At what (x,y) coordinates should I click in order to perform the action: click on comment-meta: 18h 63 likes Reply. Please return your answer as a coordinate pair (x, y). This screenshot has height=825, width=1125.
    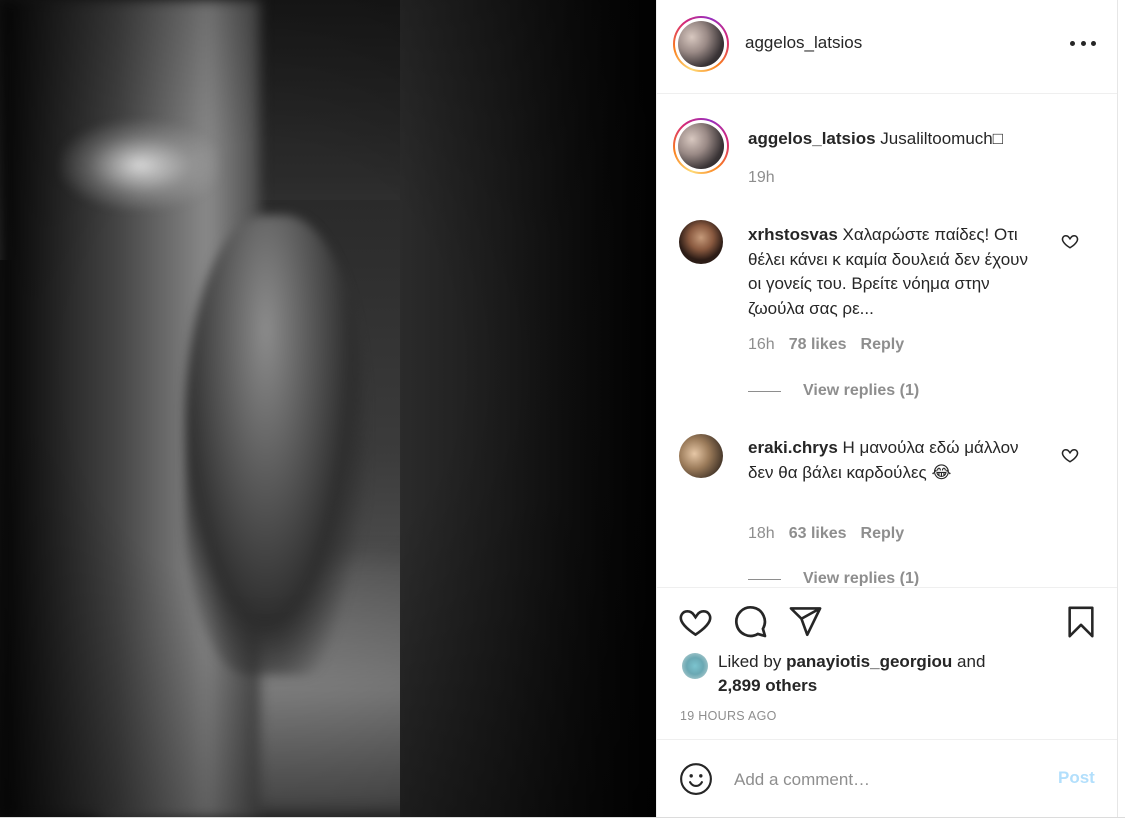
    Looking at the image, I should click on (826, 534).